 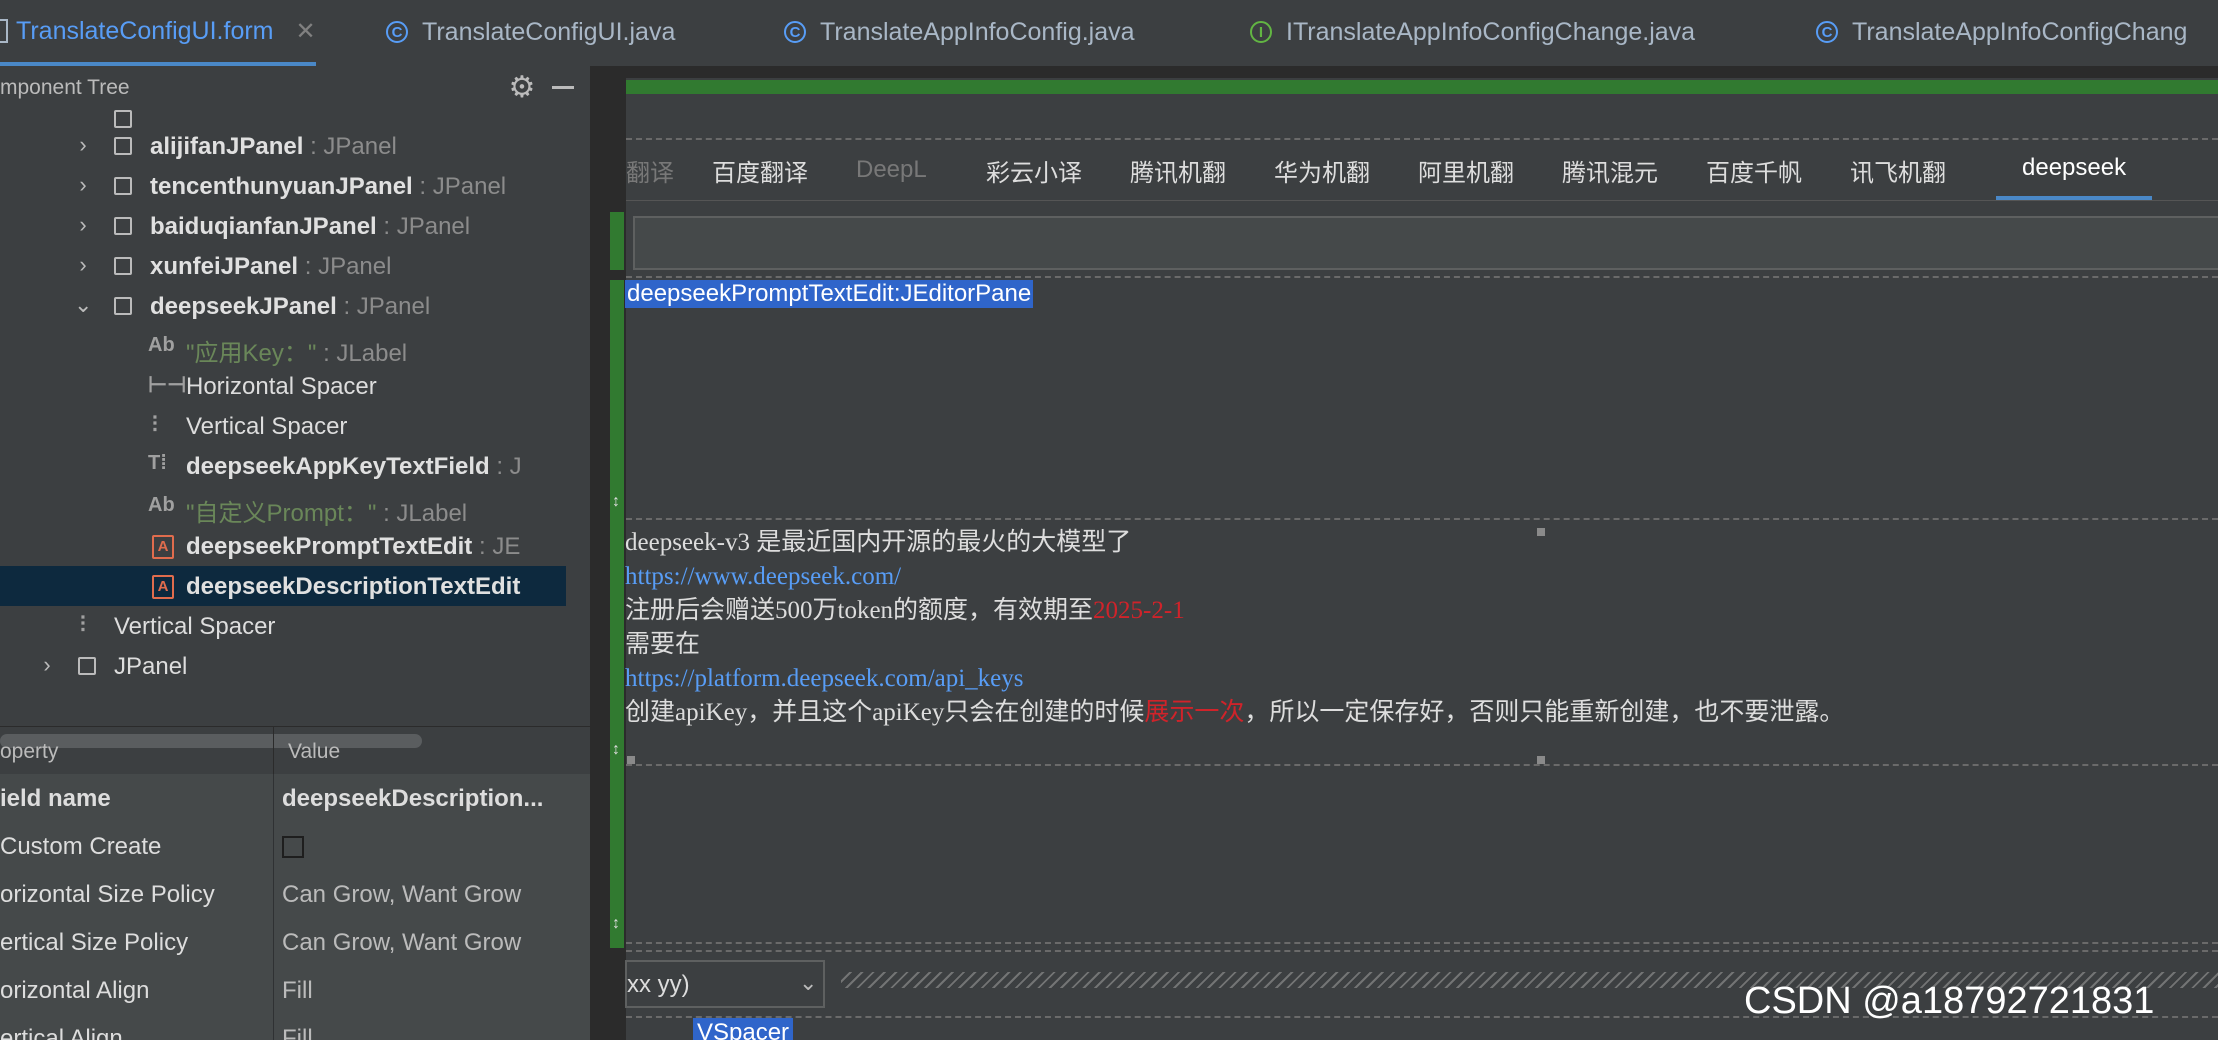 I want to click on property-row-valign: ertical Align Fill, so click(x=295, y=1027).